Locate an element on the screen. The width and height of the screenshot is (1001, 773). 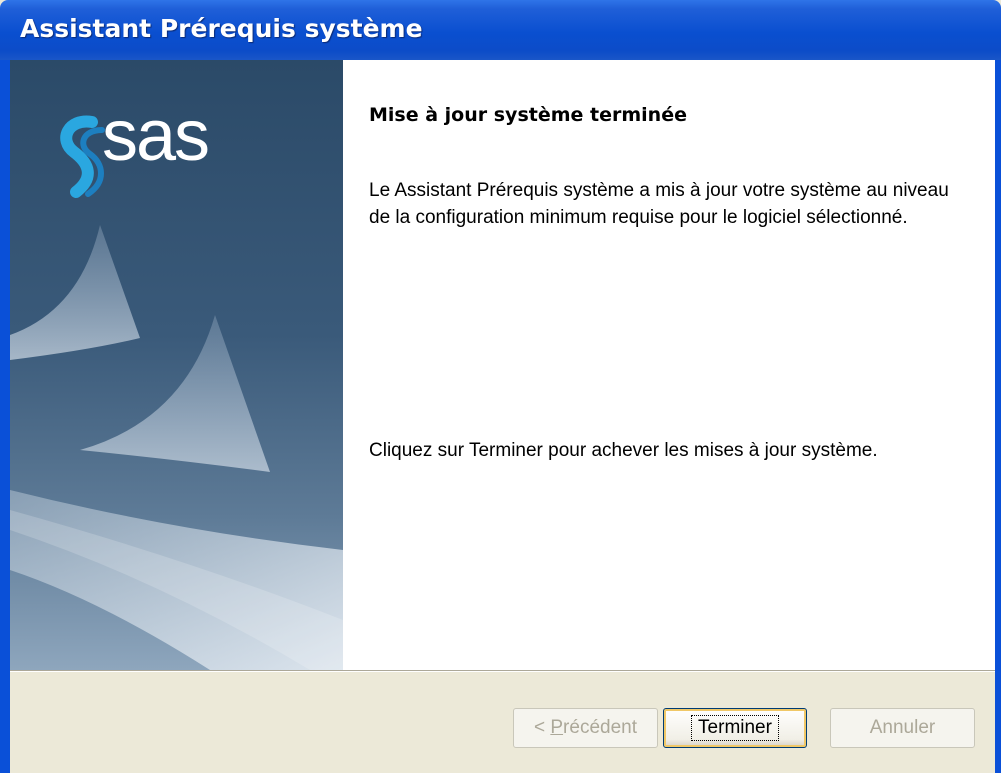
window-frame-left is located at coordinates (5, 416).